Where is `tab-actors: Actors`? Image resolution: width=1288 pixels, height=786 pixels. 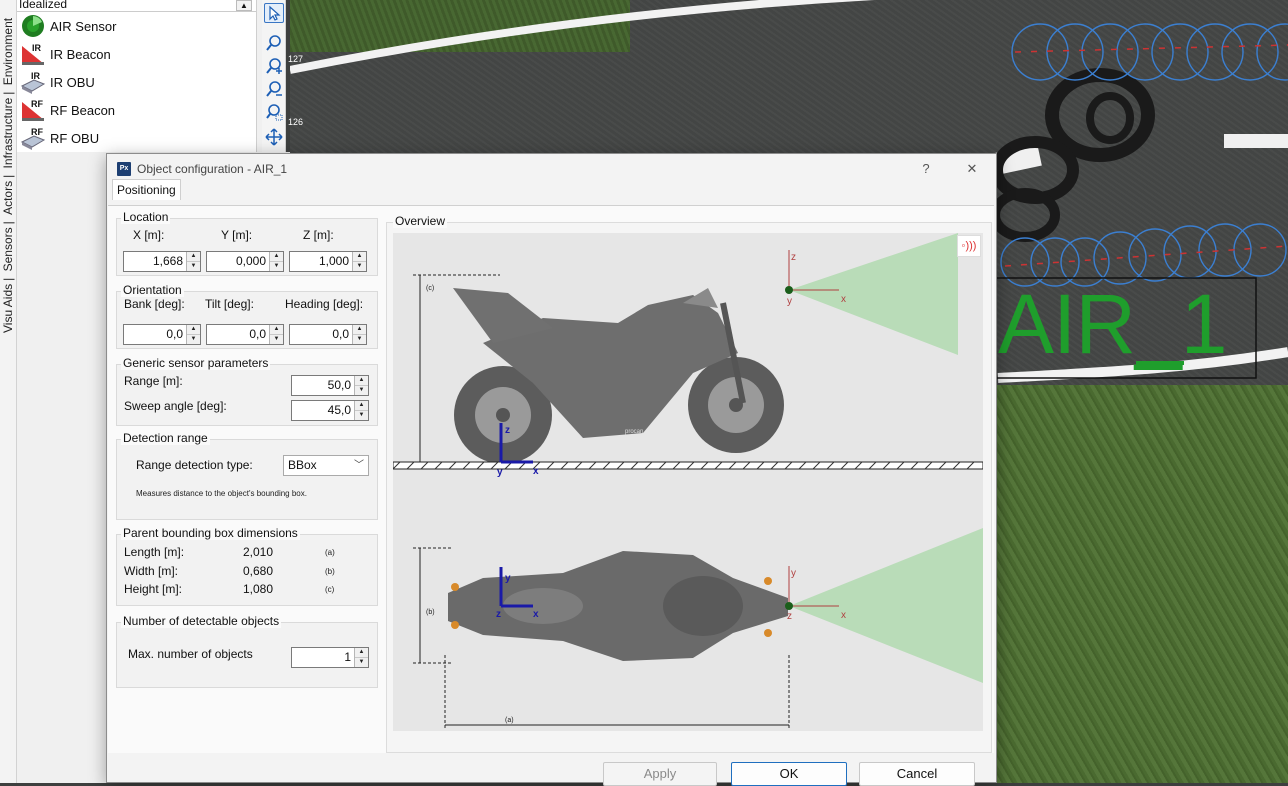 tab-actors: Actors is located at coordinates (8, 198).